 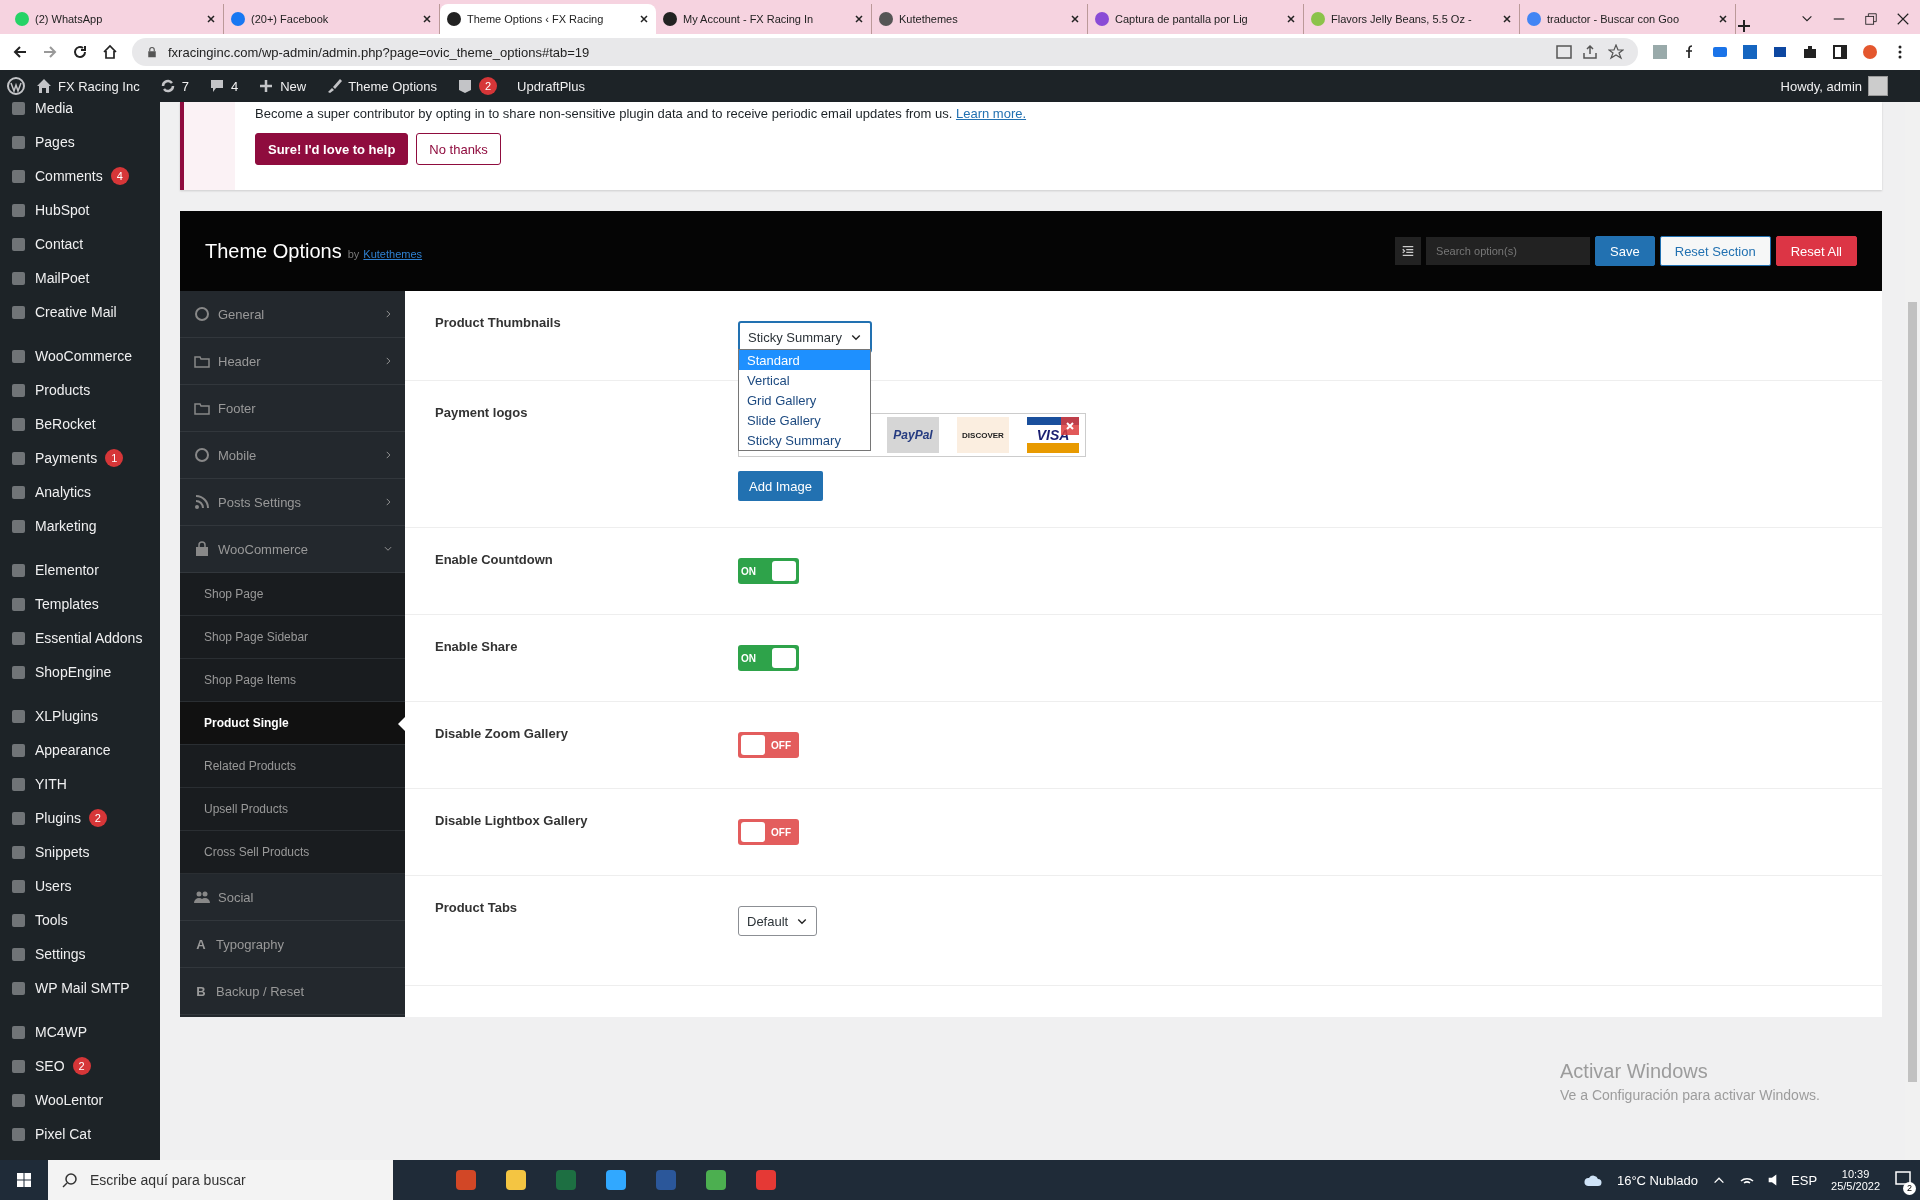 What do you see at coordinates (1850, 86) in the screenshot?
I see `account-menu: Howdy, admin` at bounding box center [1850, 86].